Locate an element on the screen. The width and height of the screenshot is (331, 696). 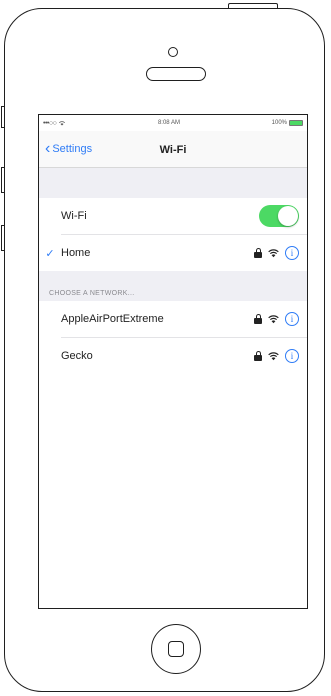
toggle-knob is located at coordinates (288, 216).